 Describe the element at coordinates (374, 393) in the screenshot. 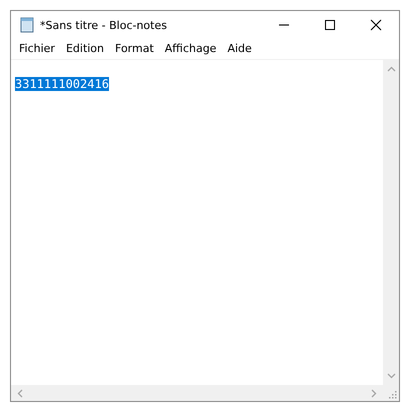

I see `scroll-right-icon` at that location.